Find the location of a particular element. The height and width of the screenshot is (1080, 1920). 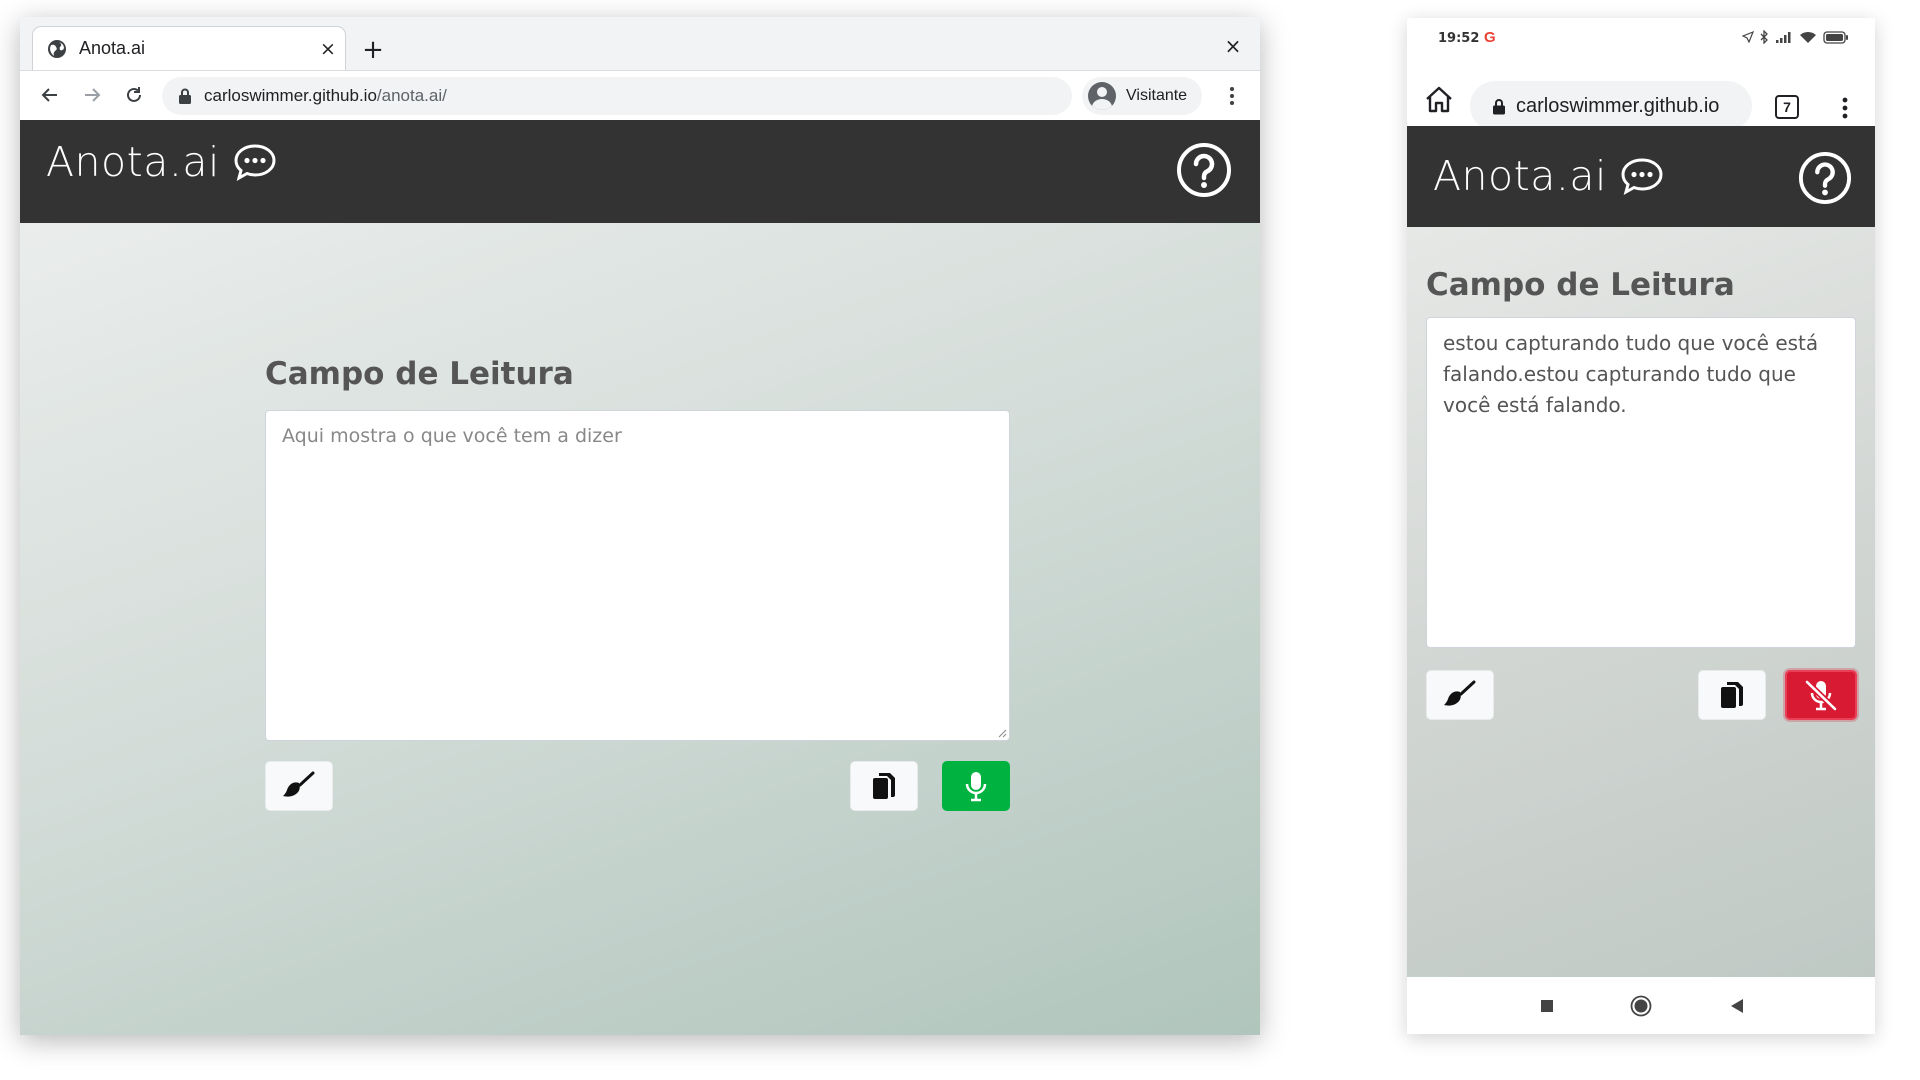

mobile-app-logo-text: Anota.ai is located at coordinates (1520, 176).